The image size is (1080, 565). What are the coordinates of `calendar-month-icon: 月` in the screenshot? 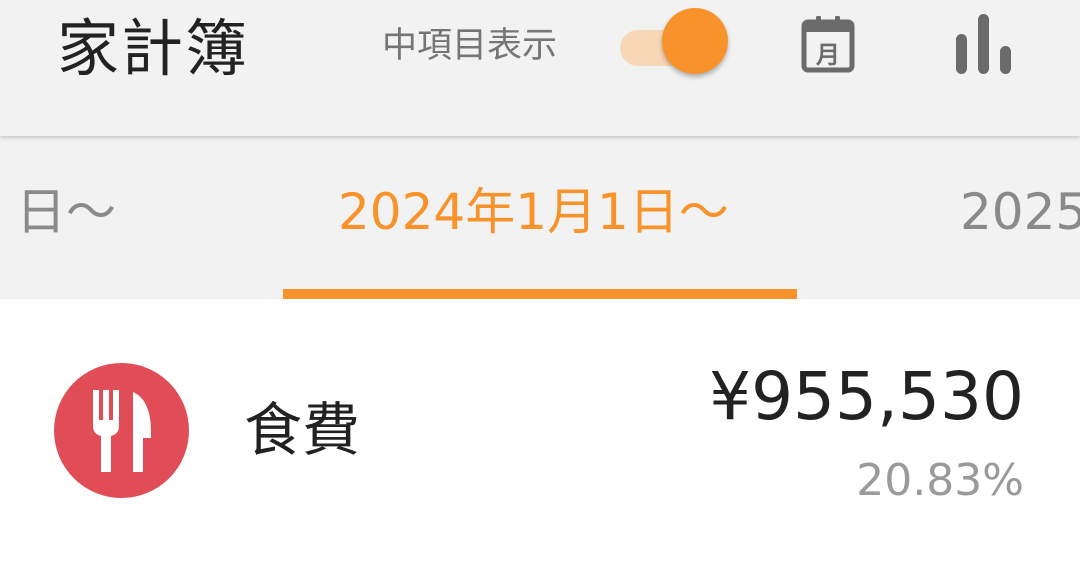 It's located at (828, 44).